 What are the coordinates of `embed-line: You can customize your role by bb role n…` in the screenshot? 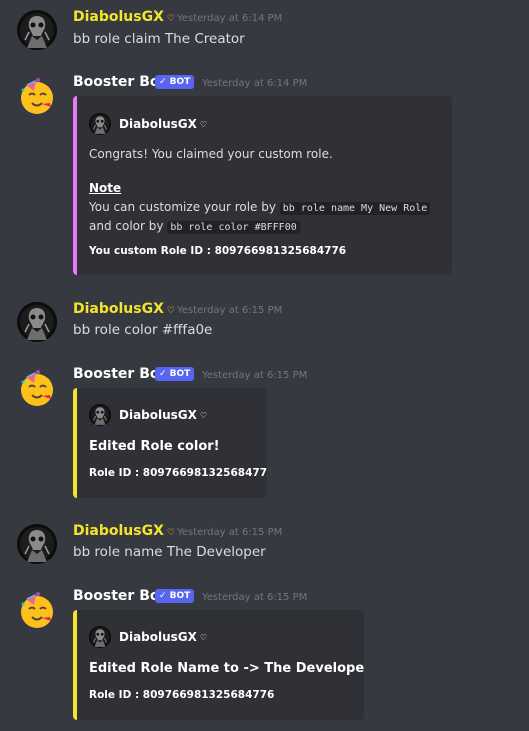 It's located at (260, 207).